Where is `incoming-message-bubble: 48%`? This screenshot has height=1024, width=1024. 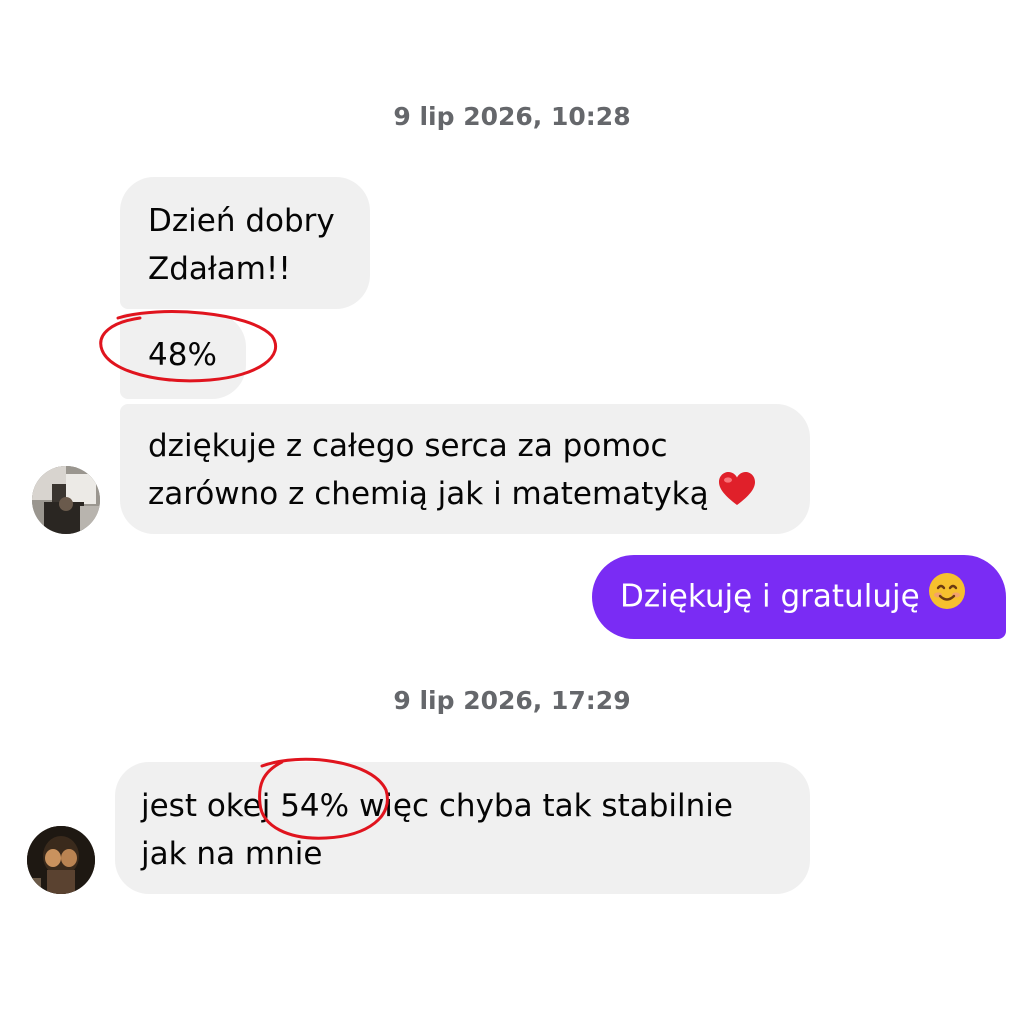 incoming-message-bubble: 48% is located at coordinates (183, 356).